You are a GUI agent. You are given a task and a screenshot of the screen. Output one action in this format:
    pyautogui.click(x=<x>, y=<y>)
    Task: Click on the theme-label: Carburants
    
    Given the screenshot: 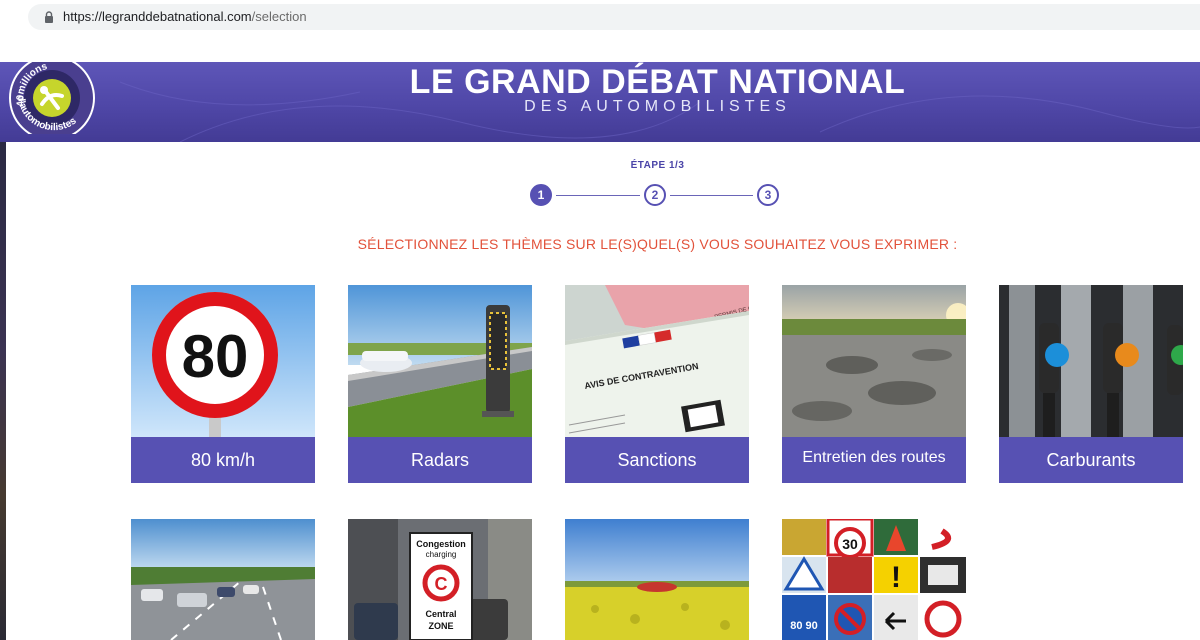 What is the action you would take?
    pyautogui.click(x=1091, y=460)
    